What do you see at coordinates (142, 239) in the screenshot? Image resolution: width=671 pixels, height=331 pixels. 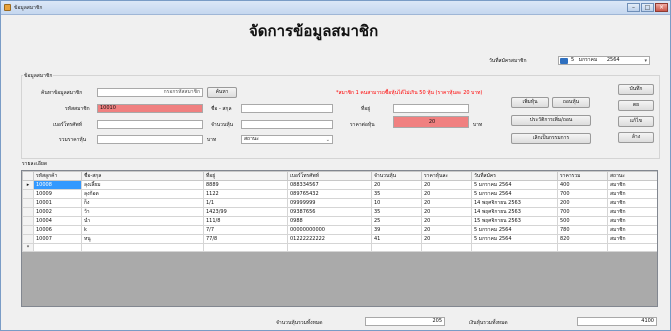 I see `table-cell: หนู` at bounding box center [142, 239].